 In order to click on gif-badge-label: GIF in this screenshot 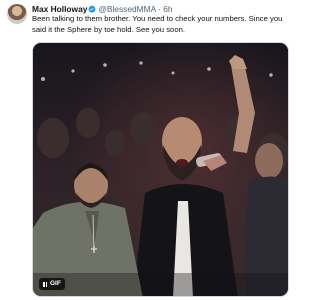, I will do `click(55, 283)`.